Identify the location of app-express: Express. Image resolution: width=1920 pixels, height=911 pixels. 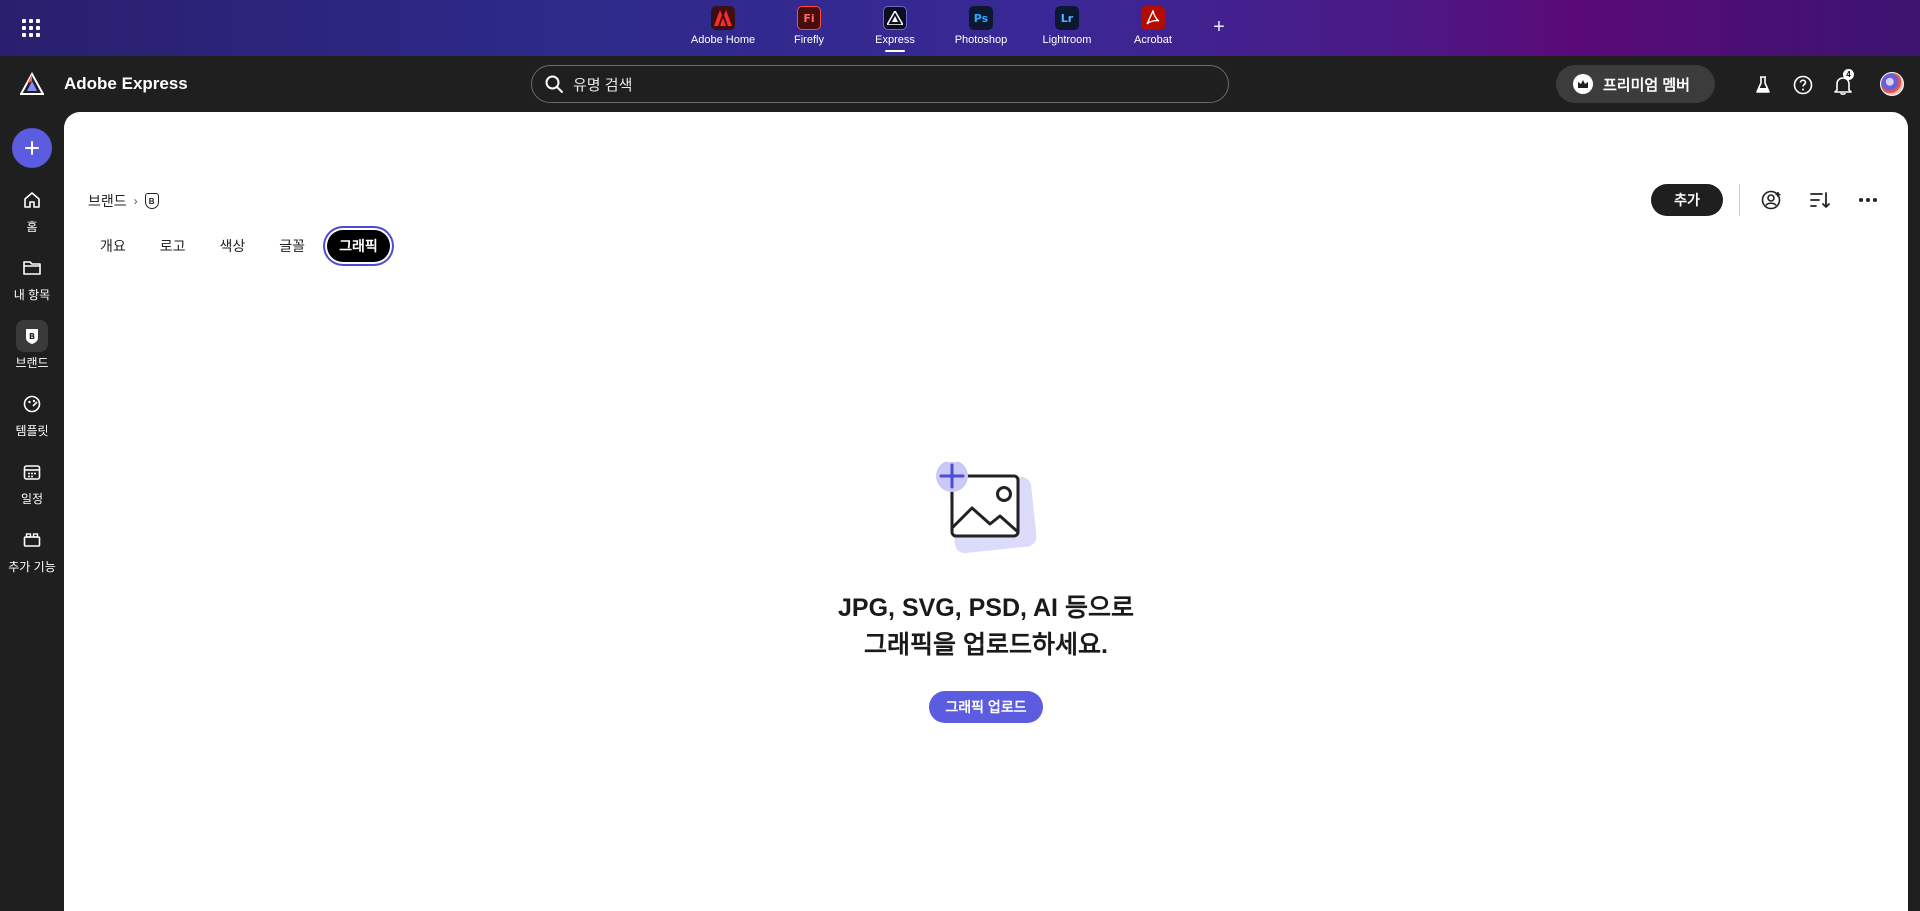
(895, 29).